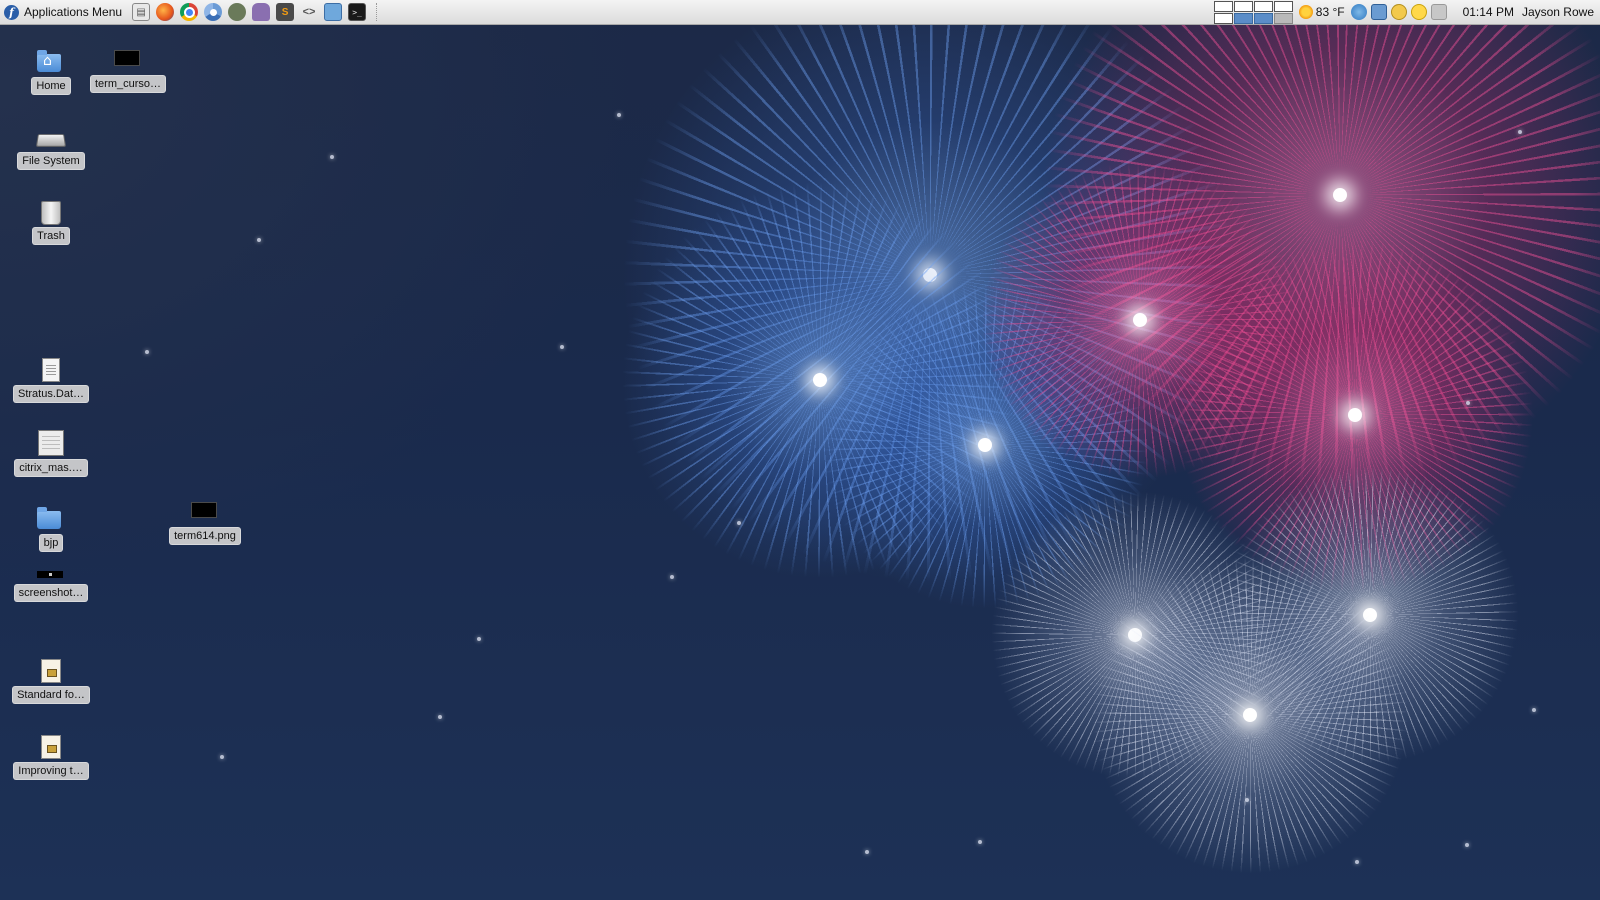  I want to click on chrome-icon, so click(189, 12).